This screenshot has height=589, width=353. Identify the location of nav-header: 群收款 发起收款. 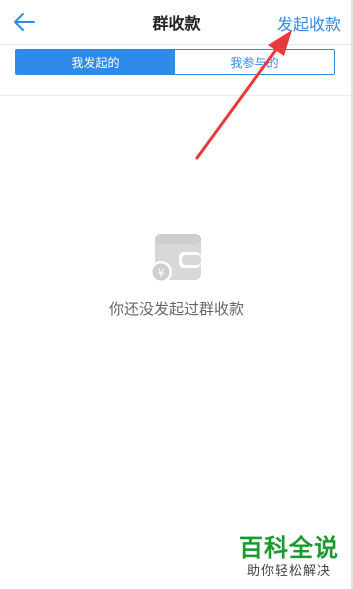
(176, 22).